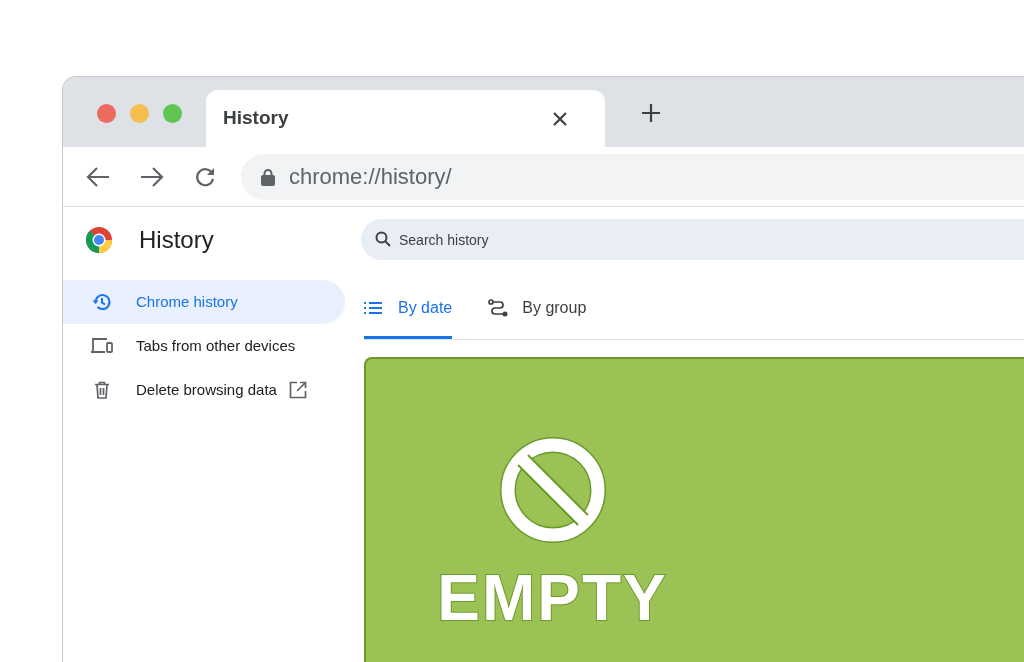  What do you see at coordinates (205, 176) in the screenshot?
I see `reload-icon` at bounding box center [205, 176].